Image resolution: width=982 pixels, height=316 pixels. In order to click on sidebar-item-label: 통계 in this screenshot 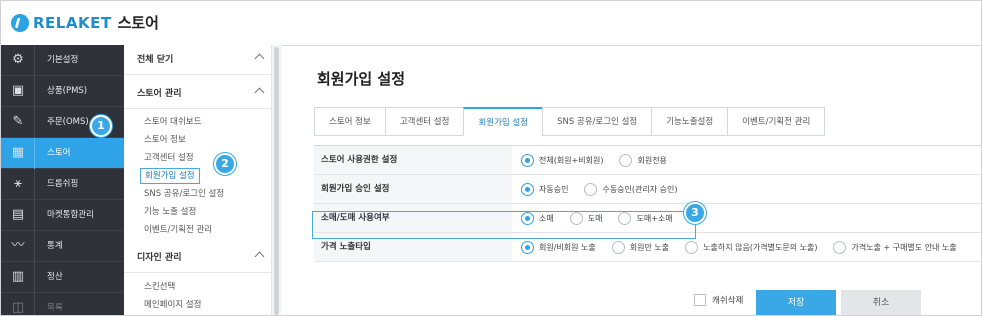, I will do `click(55, 246)`.